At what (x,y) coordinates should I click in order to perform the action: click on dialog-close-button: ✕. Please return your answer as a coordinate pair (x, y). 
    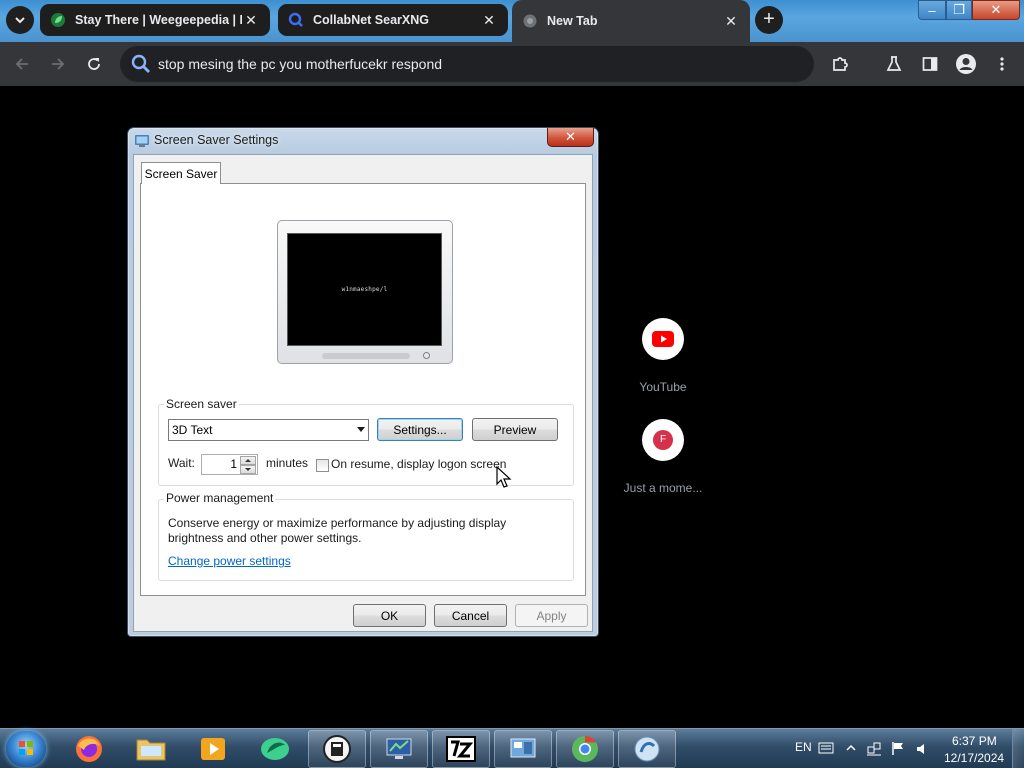
    Looking at the image, I should click on (570, 137).